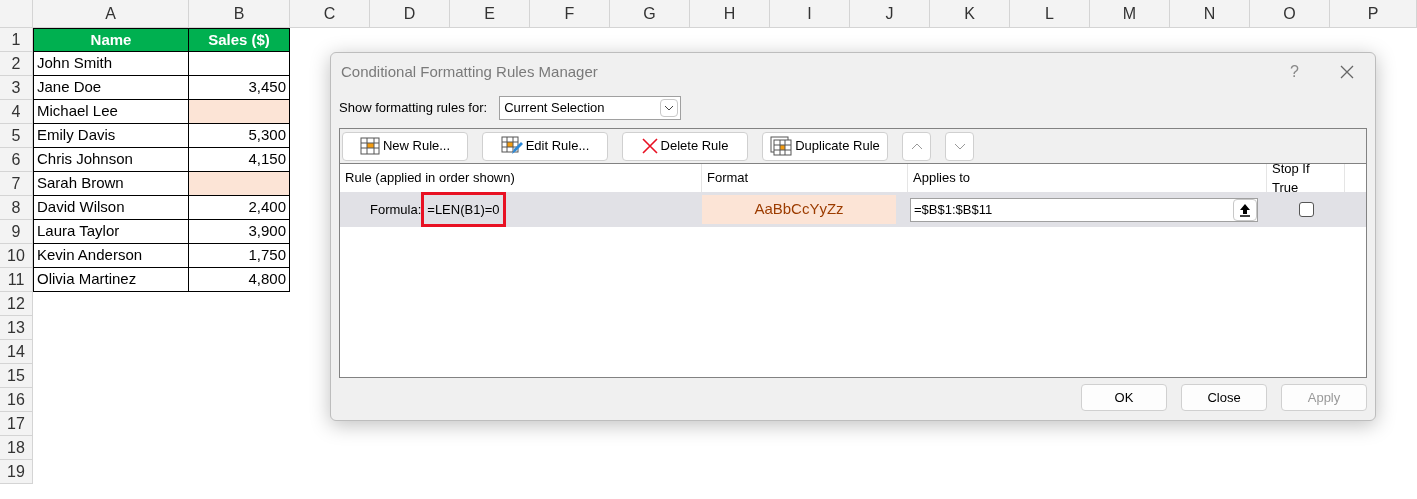 This screenshot has height=499, width=1417. What do you see at coordinates (1347, 72) in the screenshot?
I see `close-icon` at bounding box center [1347, 72].